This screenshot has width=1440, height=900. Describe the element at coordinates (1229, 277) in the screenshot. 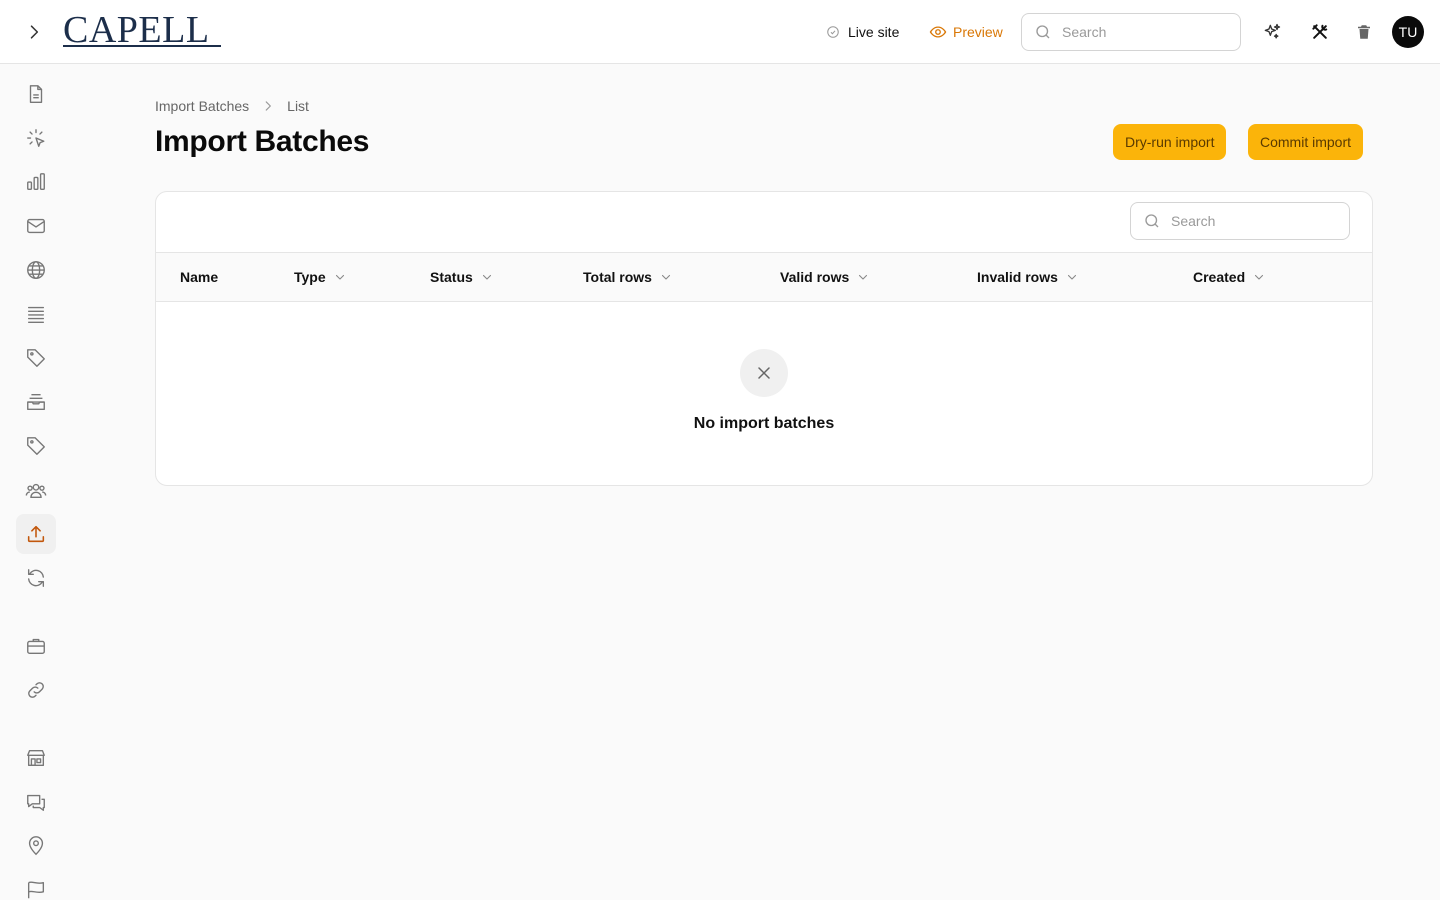

I see `column-header-created: Created` at that location.